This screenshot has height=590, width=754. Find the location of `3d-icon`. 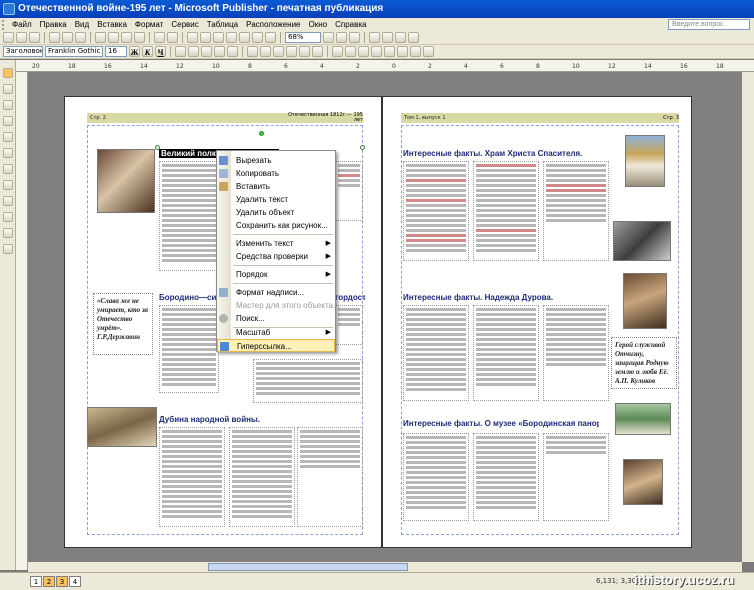

3d-icon is located at coordinates (413, 37).